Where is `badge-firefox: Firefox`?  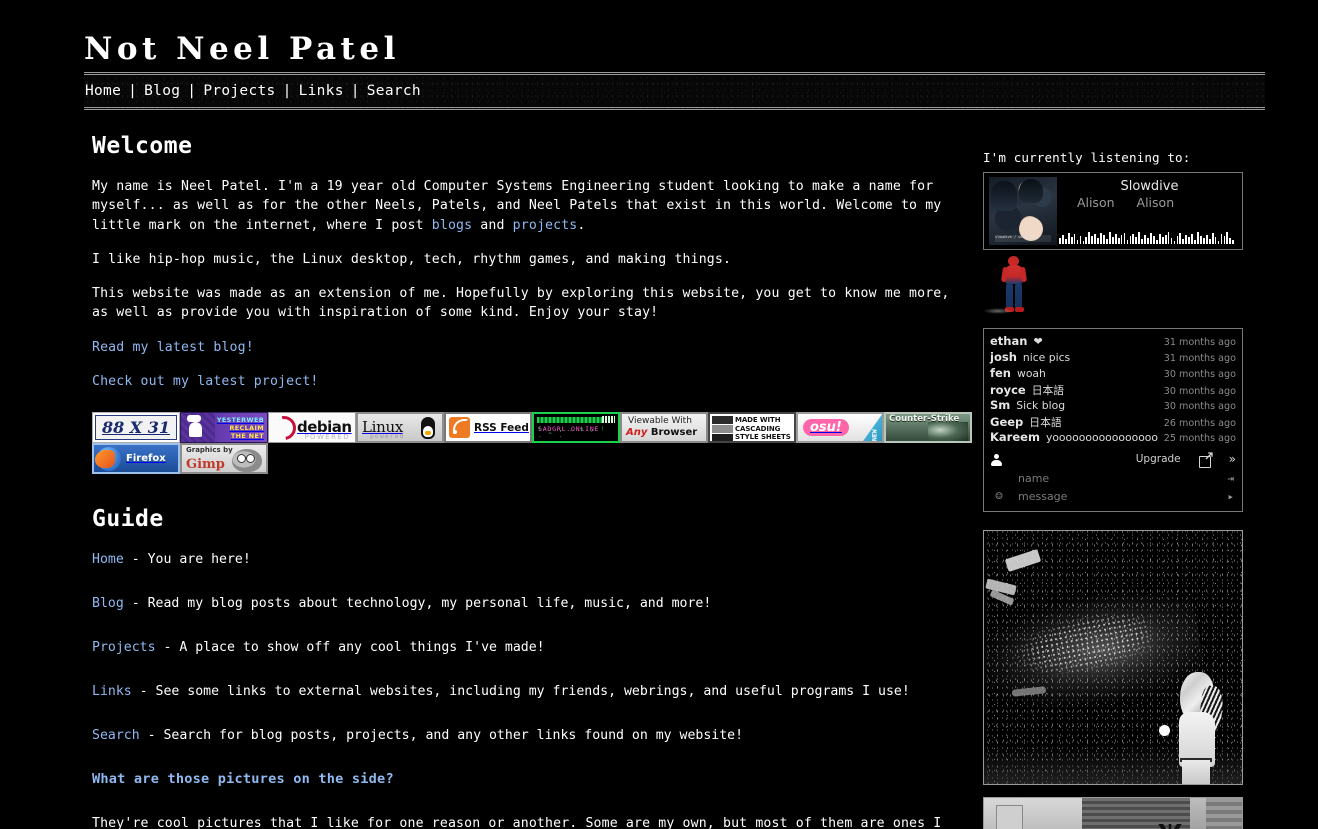 badge-firefox: Firefox is located at coordinates (136, 459).